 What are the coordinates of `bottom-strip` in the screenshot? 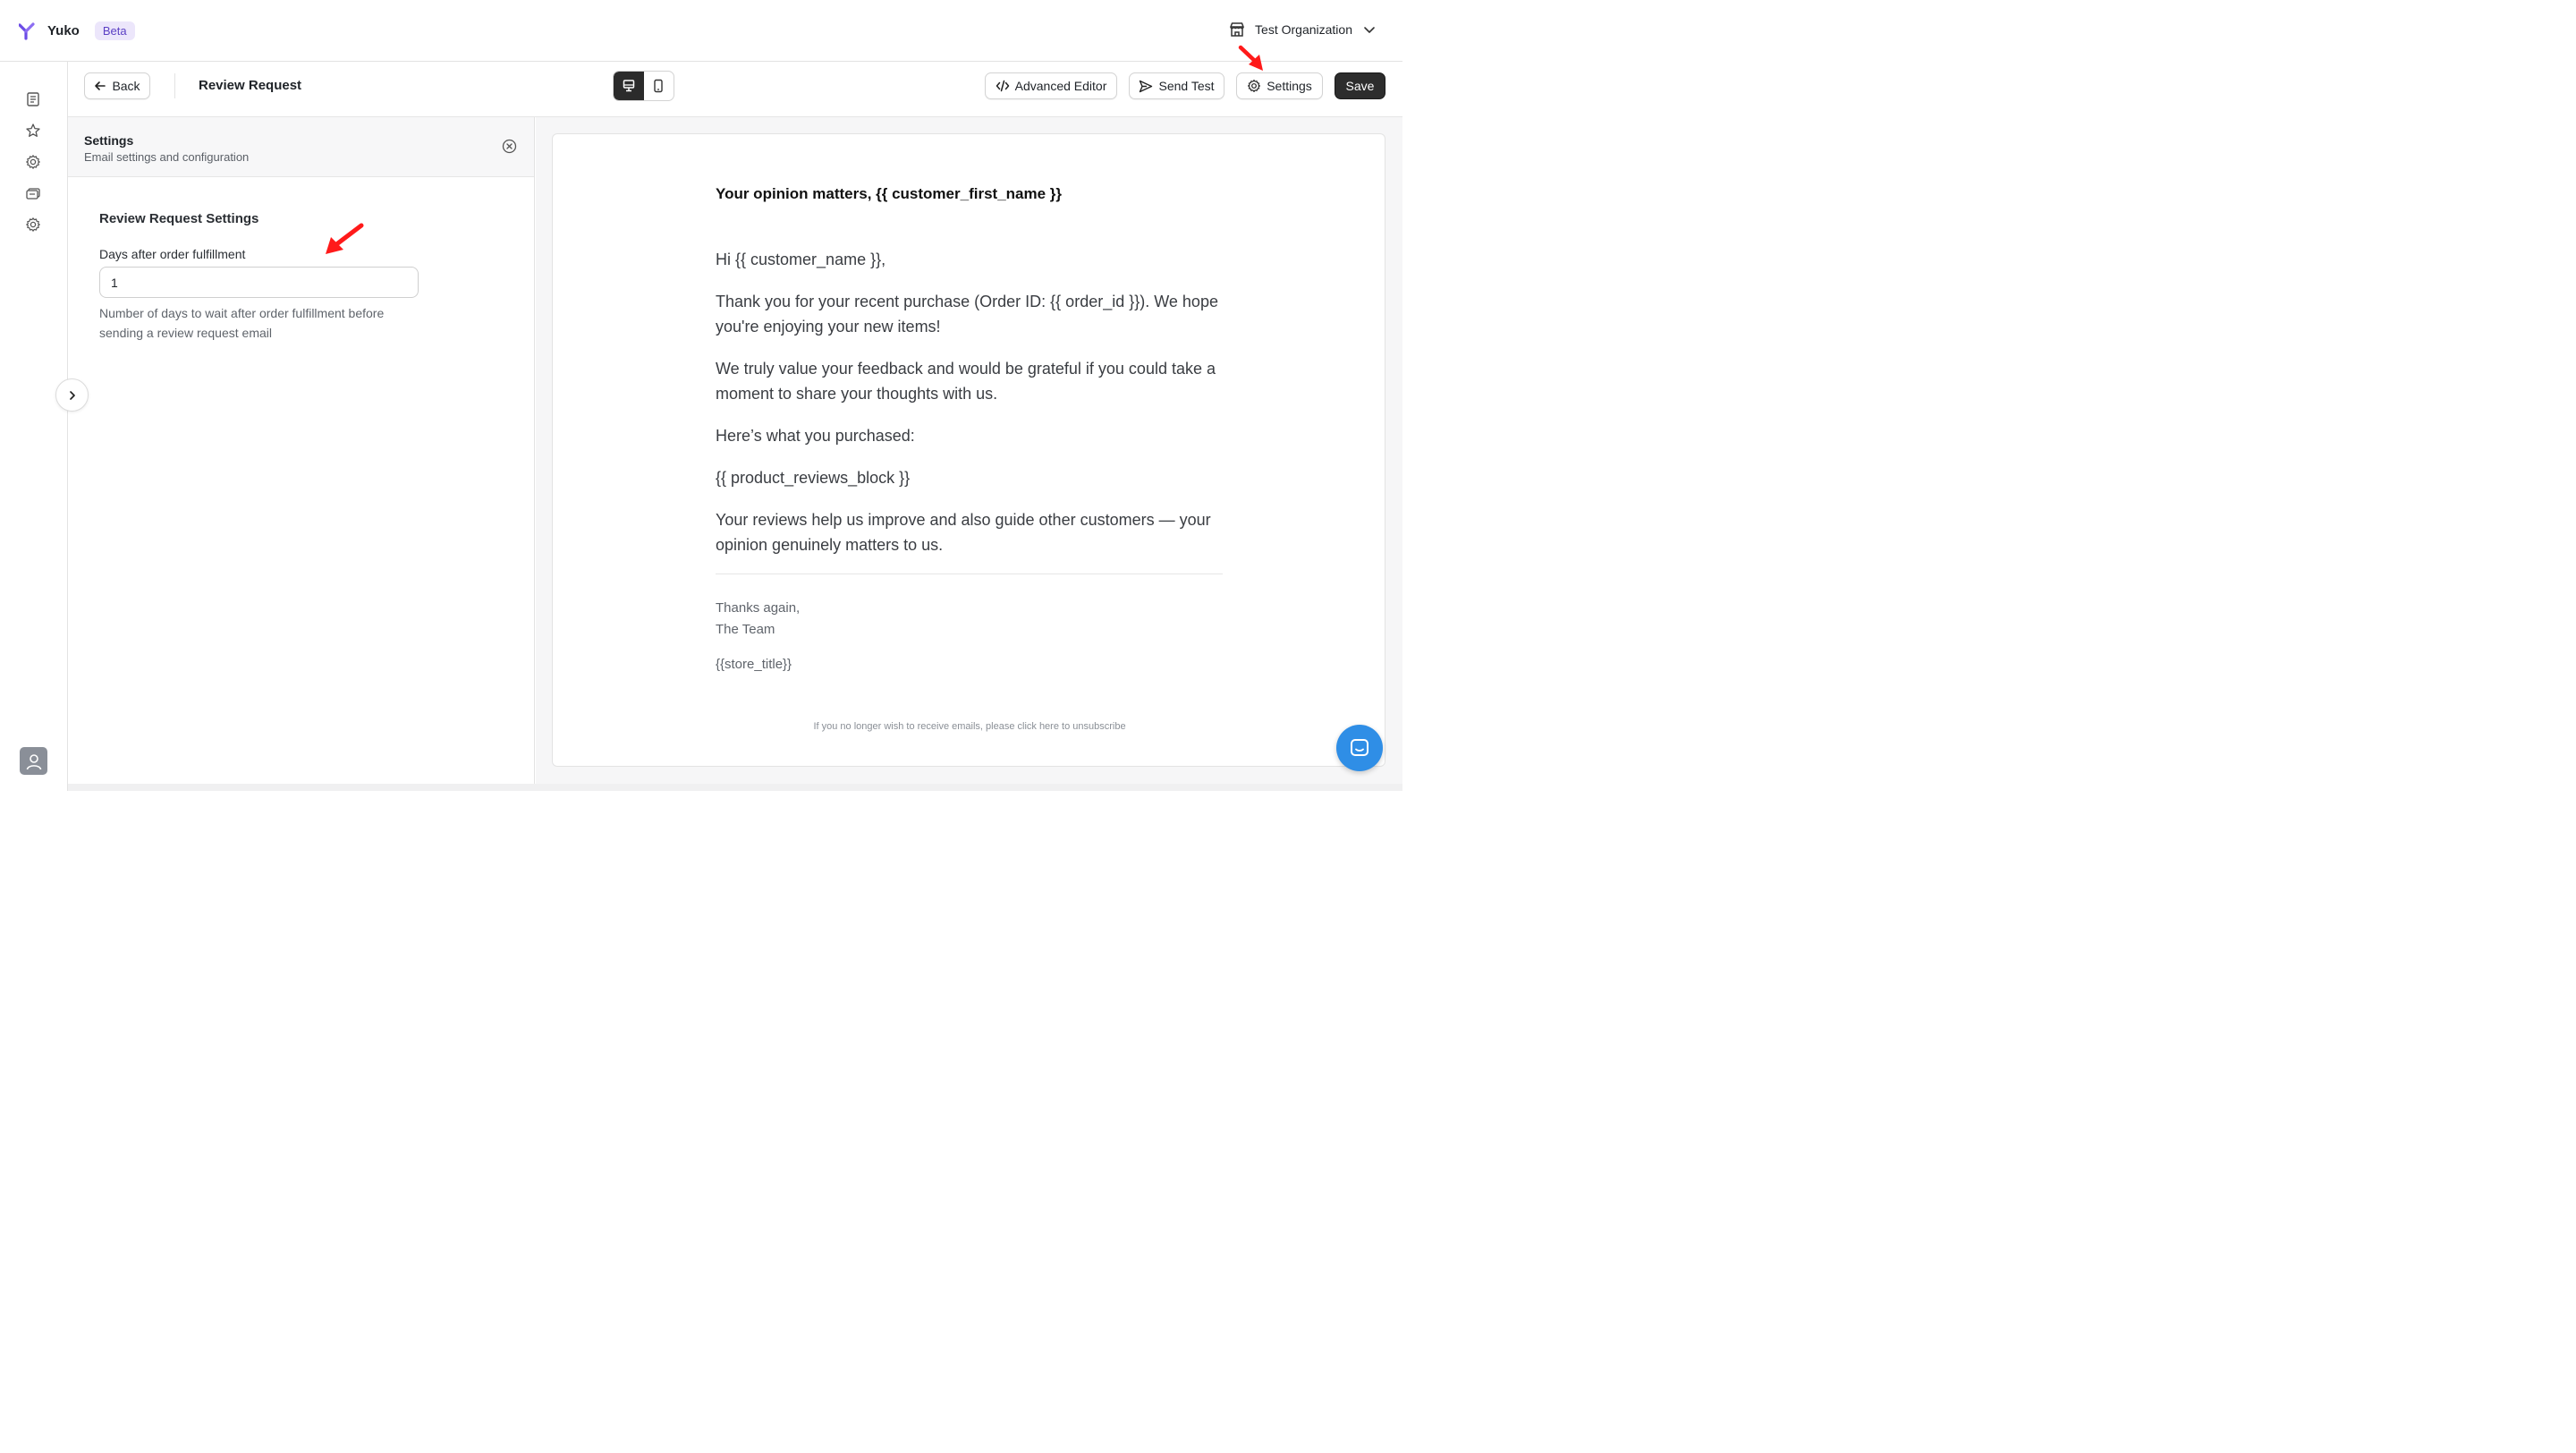 It's located at (735, 787).